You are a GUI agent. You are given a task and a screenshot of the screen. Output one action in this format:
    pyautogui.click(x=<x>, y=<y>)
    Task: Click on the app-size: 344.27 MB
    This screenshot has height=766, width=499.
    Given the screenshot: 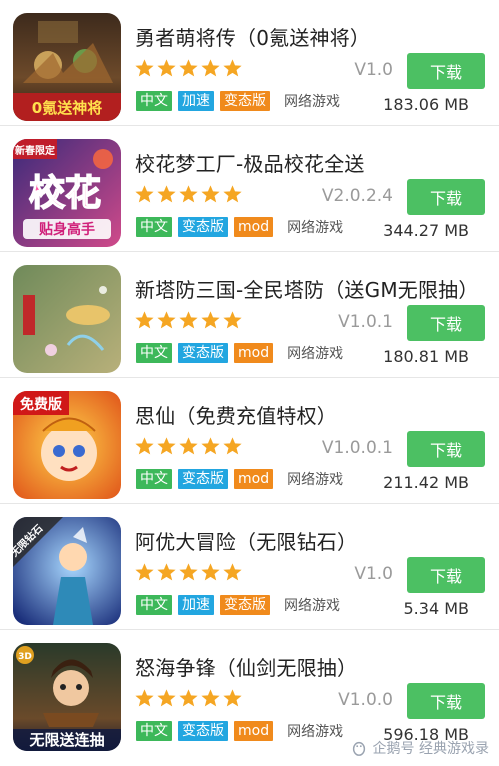 What is the action you would take?
    pyautogui.click(x=426, y=230)
    